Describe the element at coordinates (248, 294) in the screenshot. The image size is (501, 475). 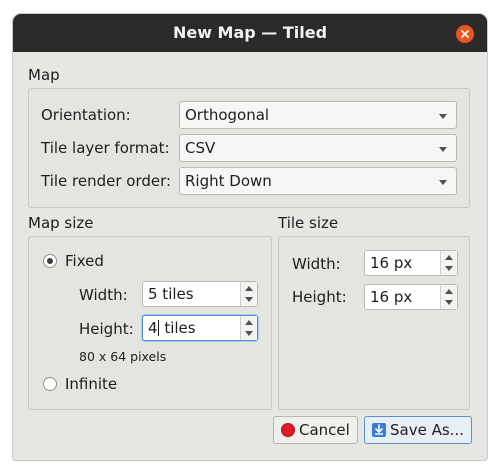
I see `map-width-stepper` at that location.